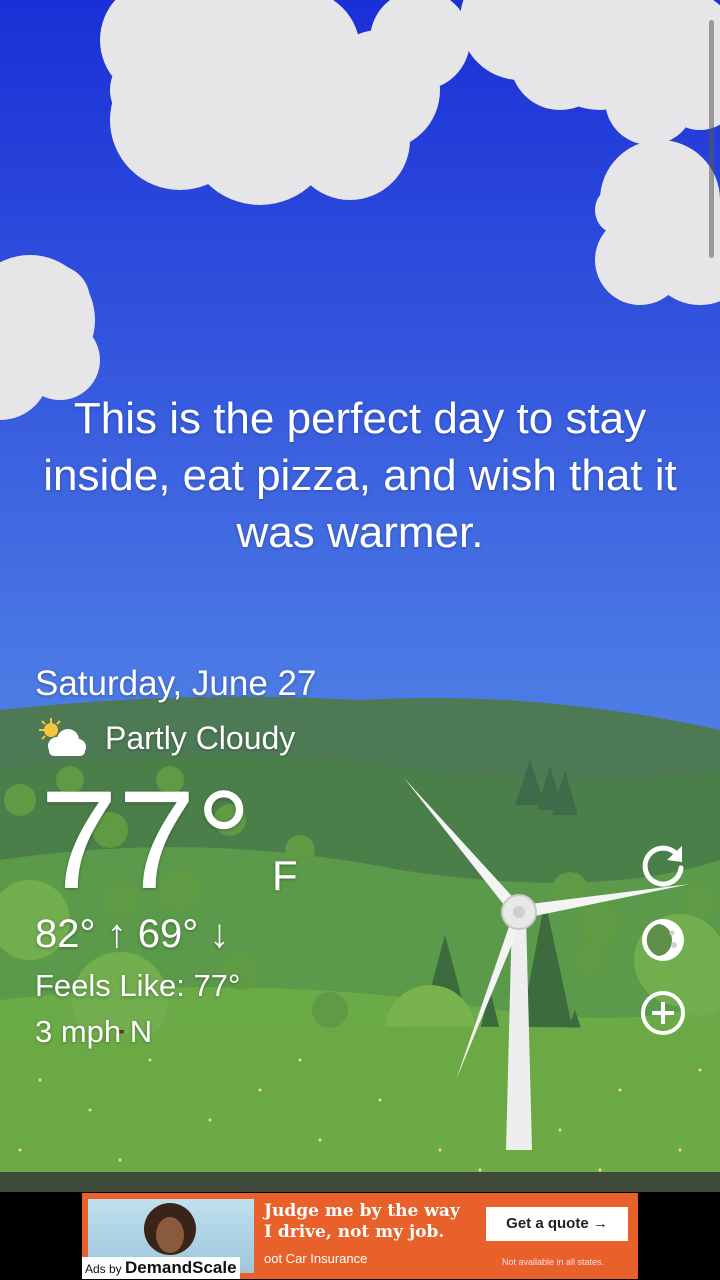 This screenshot has width=720, height=1280. Describe the element at coordinates (94, 1031) in the screenshot. I see `wind-speed: 3 mph N` at that location.